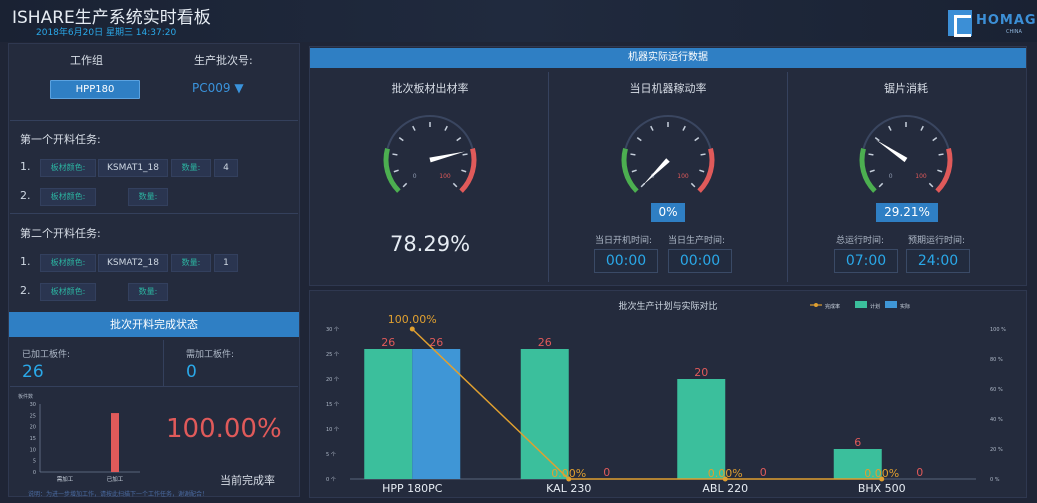 This screenshot has height=503, width=1037. What do you see at coordinates (332, 330) in the screenshot?
I see `y-left-tick: 30 个` at bounding box center [332, 330].